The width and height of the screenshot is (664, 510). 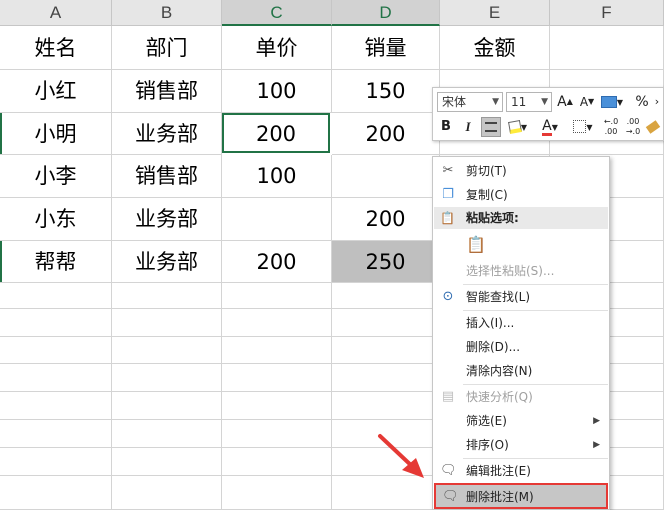 What do you see at coordinates (56, 176) in the screenshot?
I see `cell-a4: 小李` at bounding box center [56, 176].